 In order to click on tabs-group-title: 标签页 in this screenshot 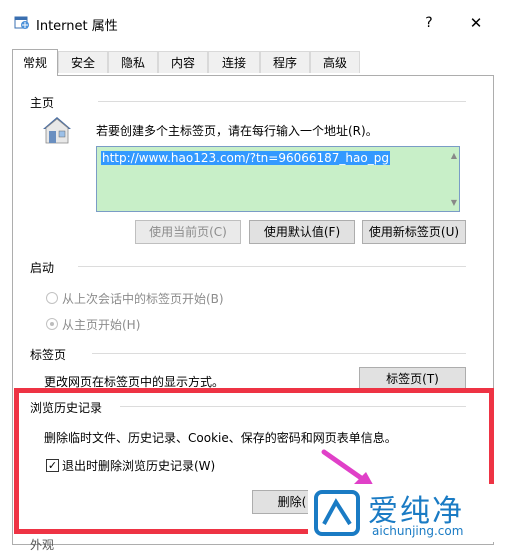, I will do `click(50, 354)`.